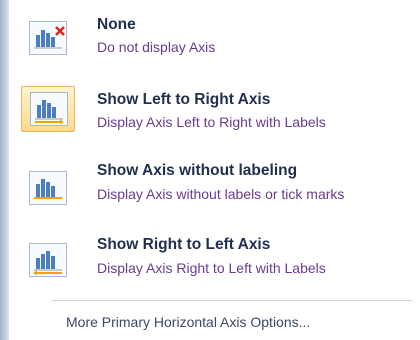 The width and height of the screenshot is (420, 340). I want to click on axis-none-icon, so click(48, 39).